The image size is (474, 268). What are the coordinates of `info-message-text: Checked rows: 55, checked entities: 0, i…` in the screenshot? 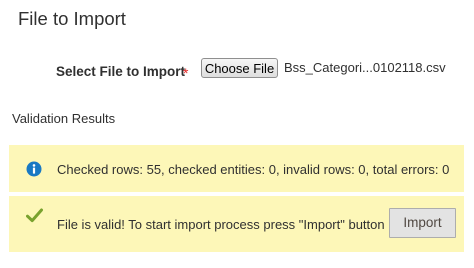 It's located at (253, 169).